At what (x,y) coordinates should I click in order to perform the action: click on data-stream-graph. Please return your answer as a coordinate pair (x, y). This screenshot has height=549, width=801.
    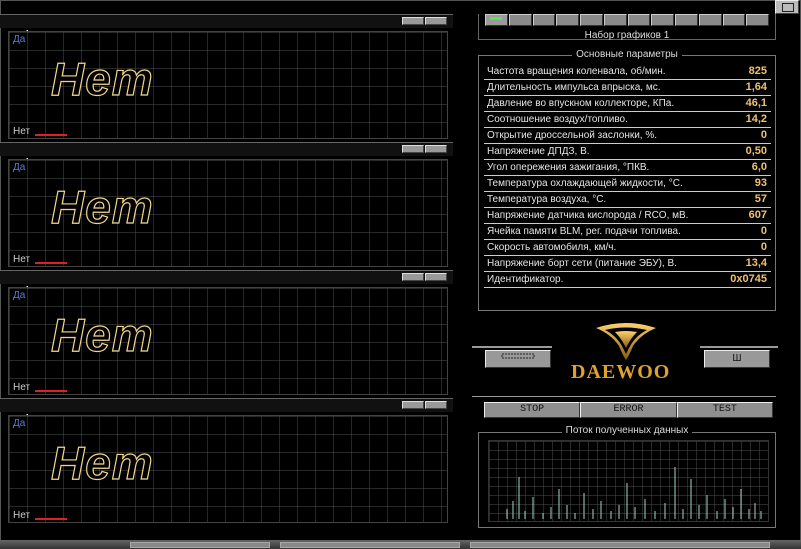
    Looking at the image, I should click on (628, 481).